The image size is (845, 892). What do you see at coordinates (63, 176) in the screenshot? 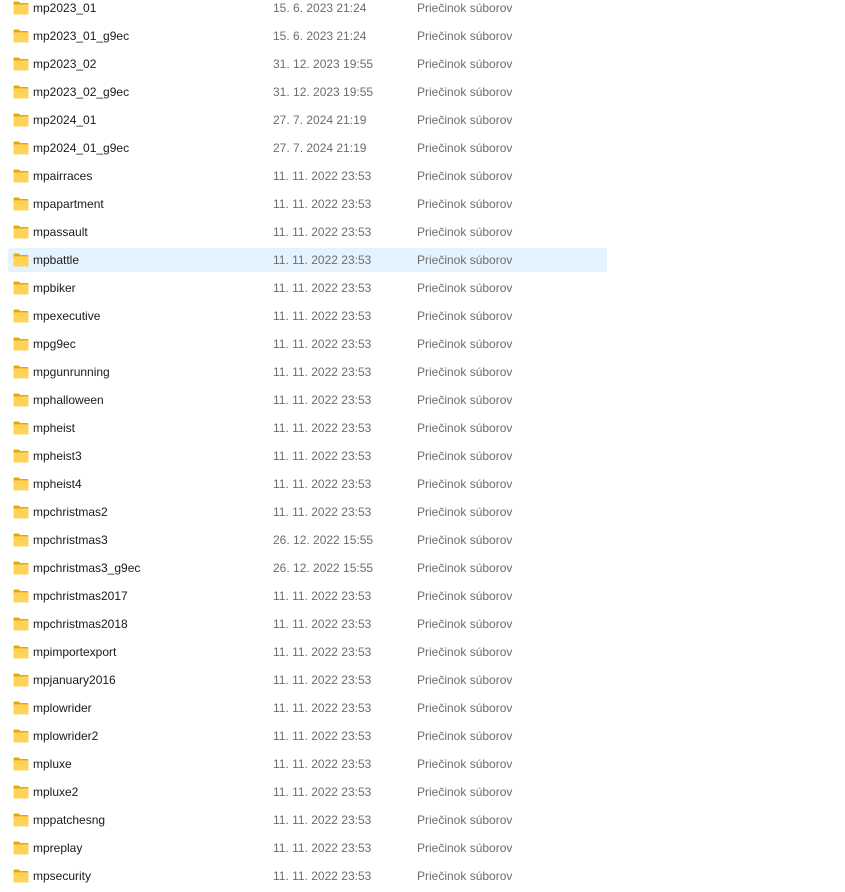
I see `file-name: mpairraces` at bounding box center [63, 176].